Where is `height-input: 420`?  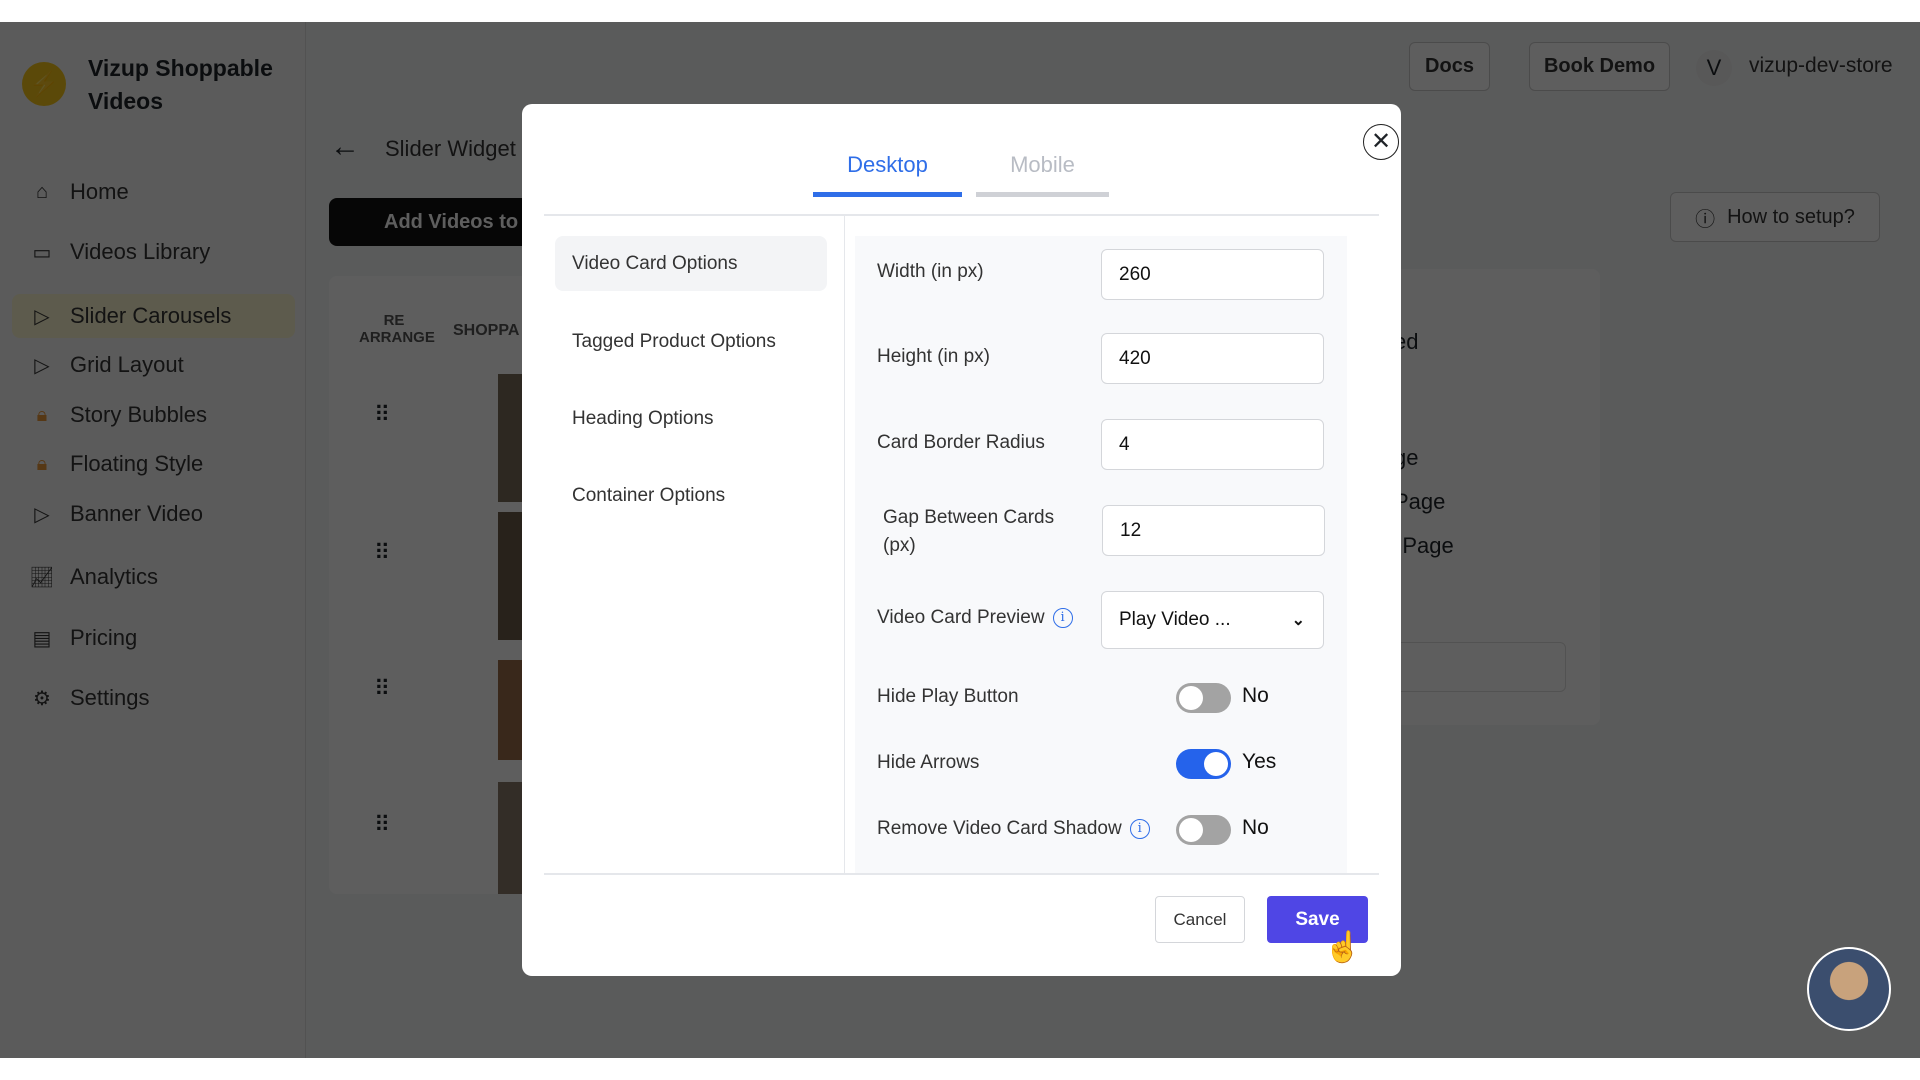
height-input: 420 is located at coordinates (1212, 358).